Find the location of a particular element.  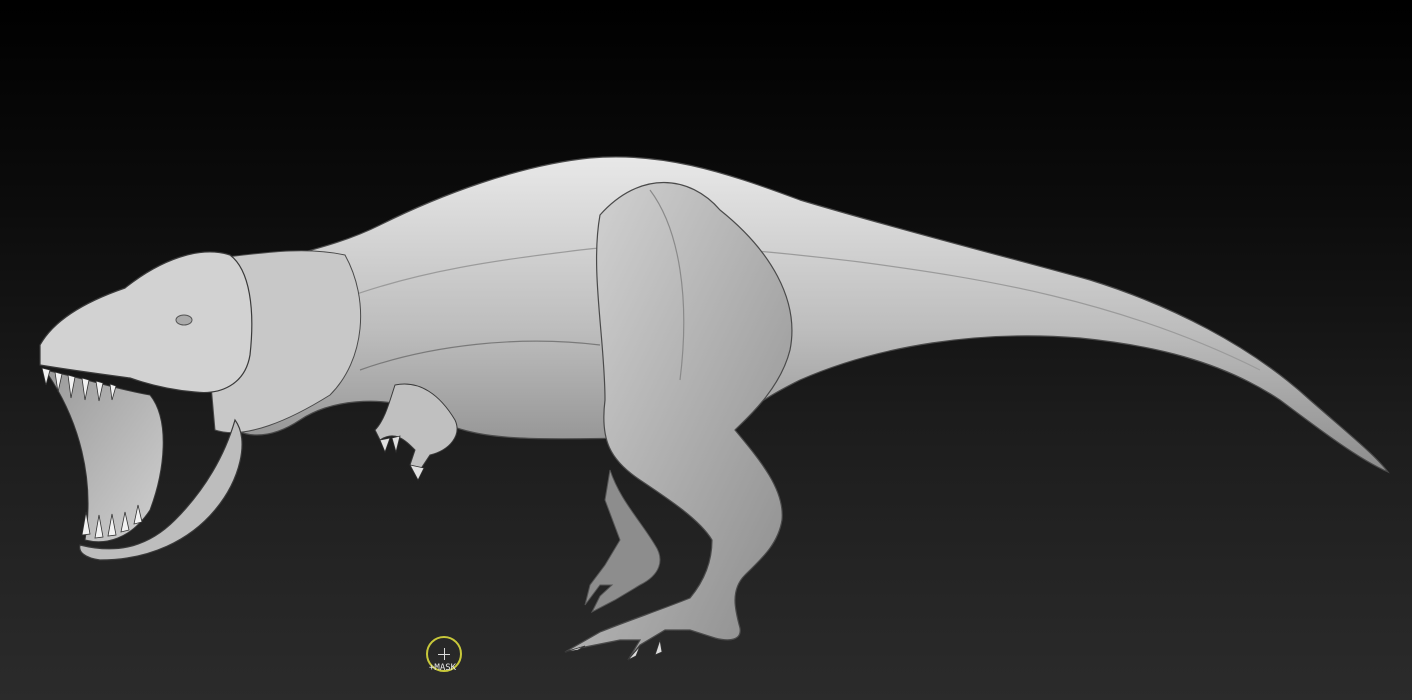

mouth-interior is located at coordinates (103, 456).